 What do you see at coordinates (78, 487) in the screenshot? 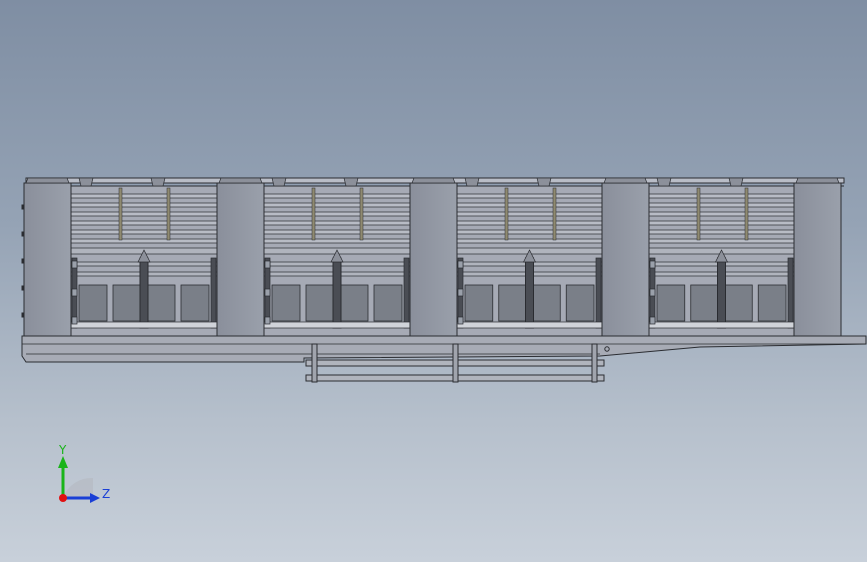
I see `triad-sphere` at bounding box center [78, 487].